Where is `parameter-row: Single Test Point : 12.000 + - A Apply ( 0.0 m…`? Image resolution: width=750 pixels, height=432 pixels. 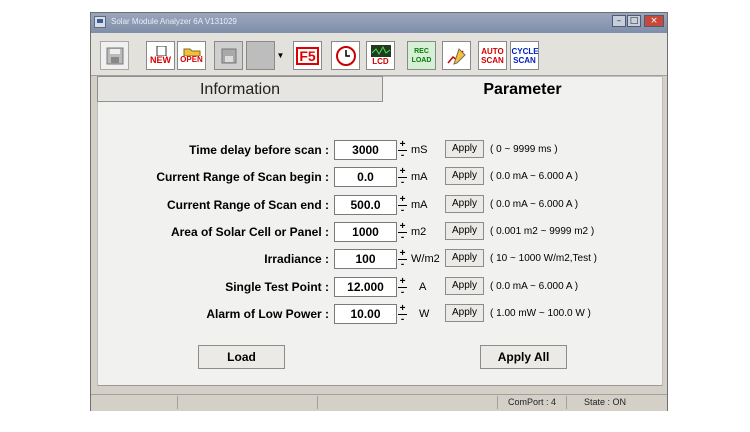 parameter-row: Single Test Point : 12.000 + - A Apply ( 0.0 m… is located at coordinates (381, 288).